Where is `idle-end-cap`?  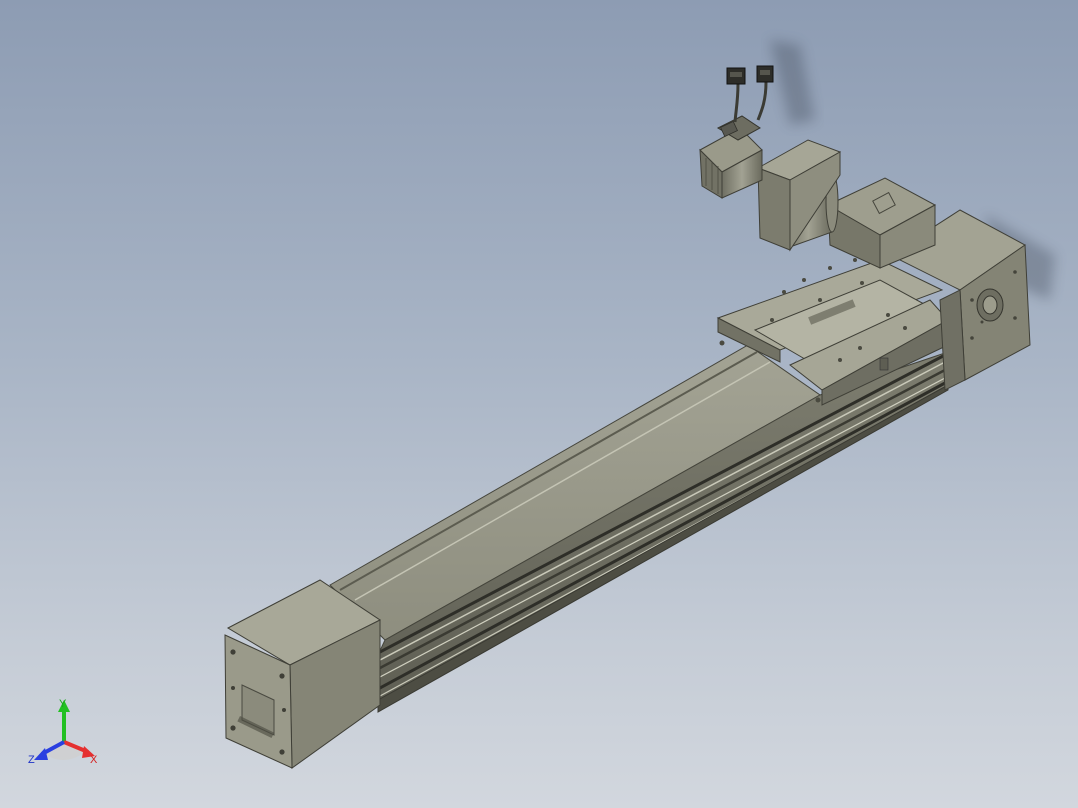 idle-end-cap is located at coordinates (302, 674).